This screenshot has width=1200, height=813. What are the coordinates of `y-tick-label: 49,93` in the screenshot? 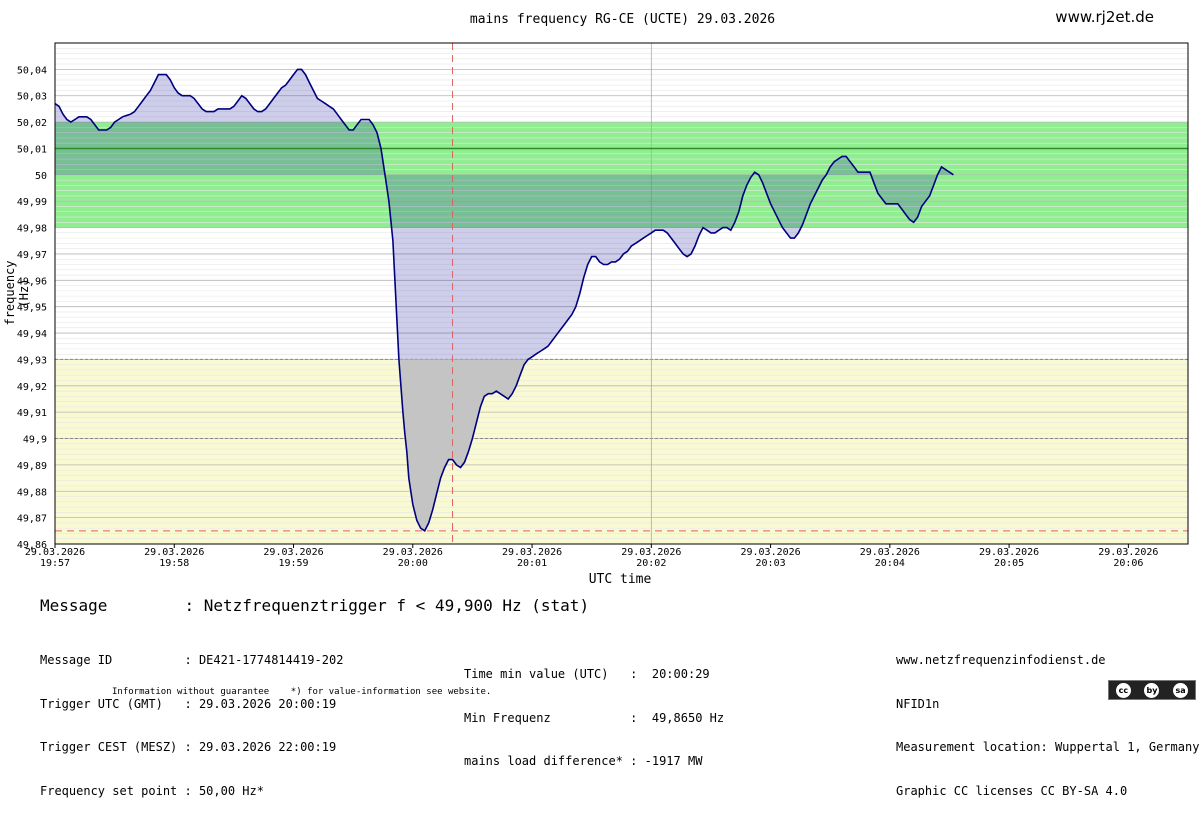 It's located at (32, 360).